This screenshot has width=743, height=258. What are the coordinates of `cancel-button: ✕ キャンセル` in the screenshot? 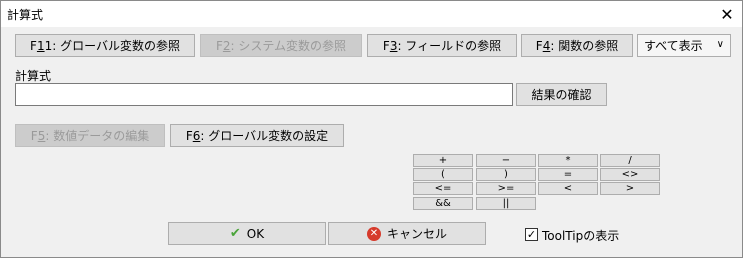 It's located at (407, 233).